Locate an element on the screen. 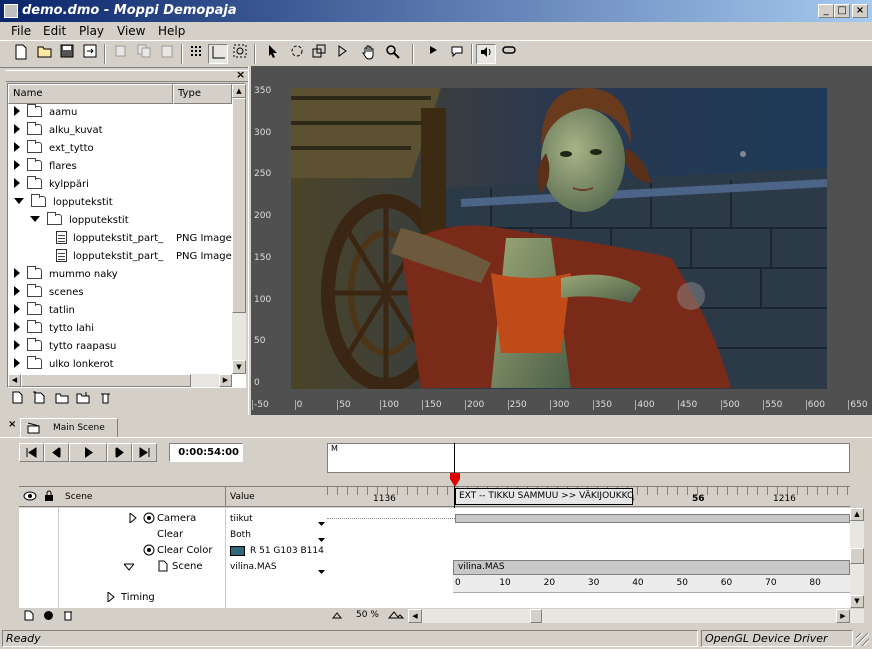 This screenshot has height=649, width=872. color-swatch is located at coordinates (237, 551).